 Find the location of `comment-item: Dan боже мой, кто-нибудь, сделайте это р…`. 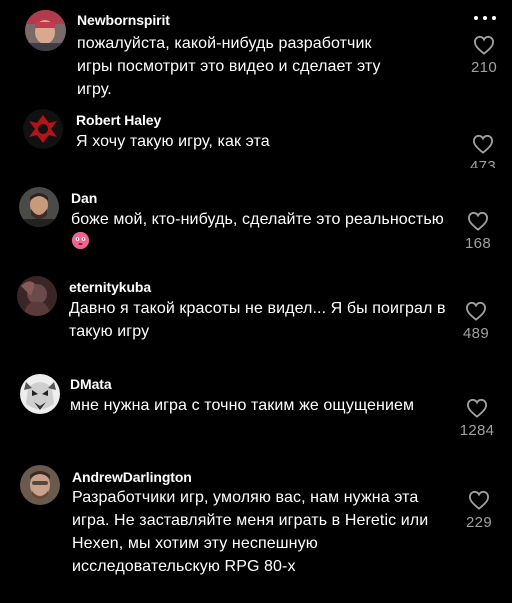

comment-item: Dan боже мой, кто-нибудь, сделайте это р… is located at coordinates (256, 222).